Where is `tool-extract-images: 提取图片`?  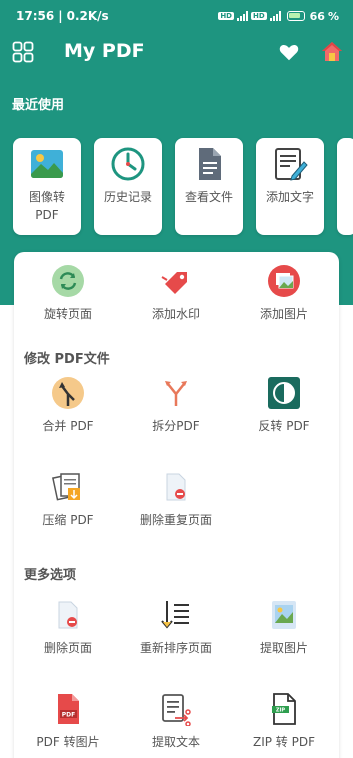 tool-extract-images: 提取图片 is located at coordinates (284, 627).